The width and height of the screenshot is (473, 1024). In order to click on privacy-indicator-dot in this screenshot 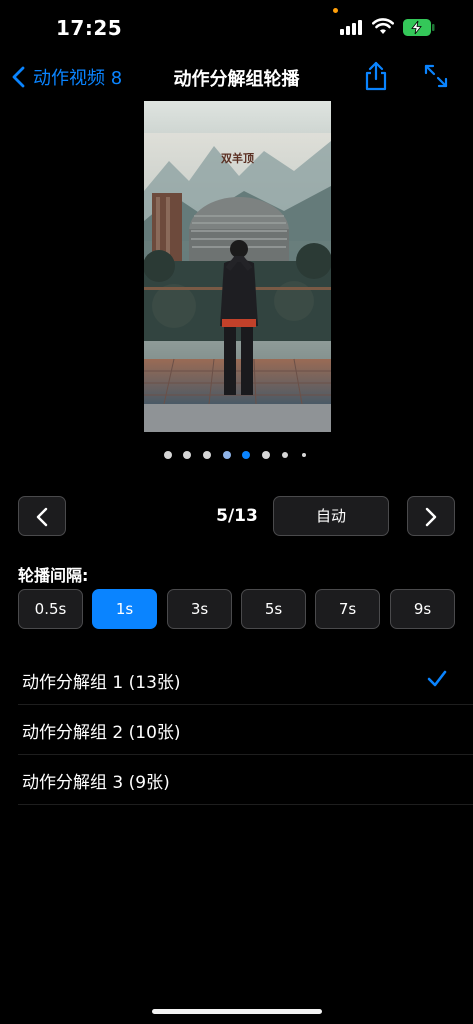, I will do `click(335, 10)`.